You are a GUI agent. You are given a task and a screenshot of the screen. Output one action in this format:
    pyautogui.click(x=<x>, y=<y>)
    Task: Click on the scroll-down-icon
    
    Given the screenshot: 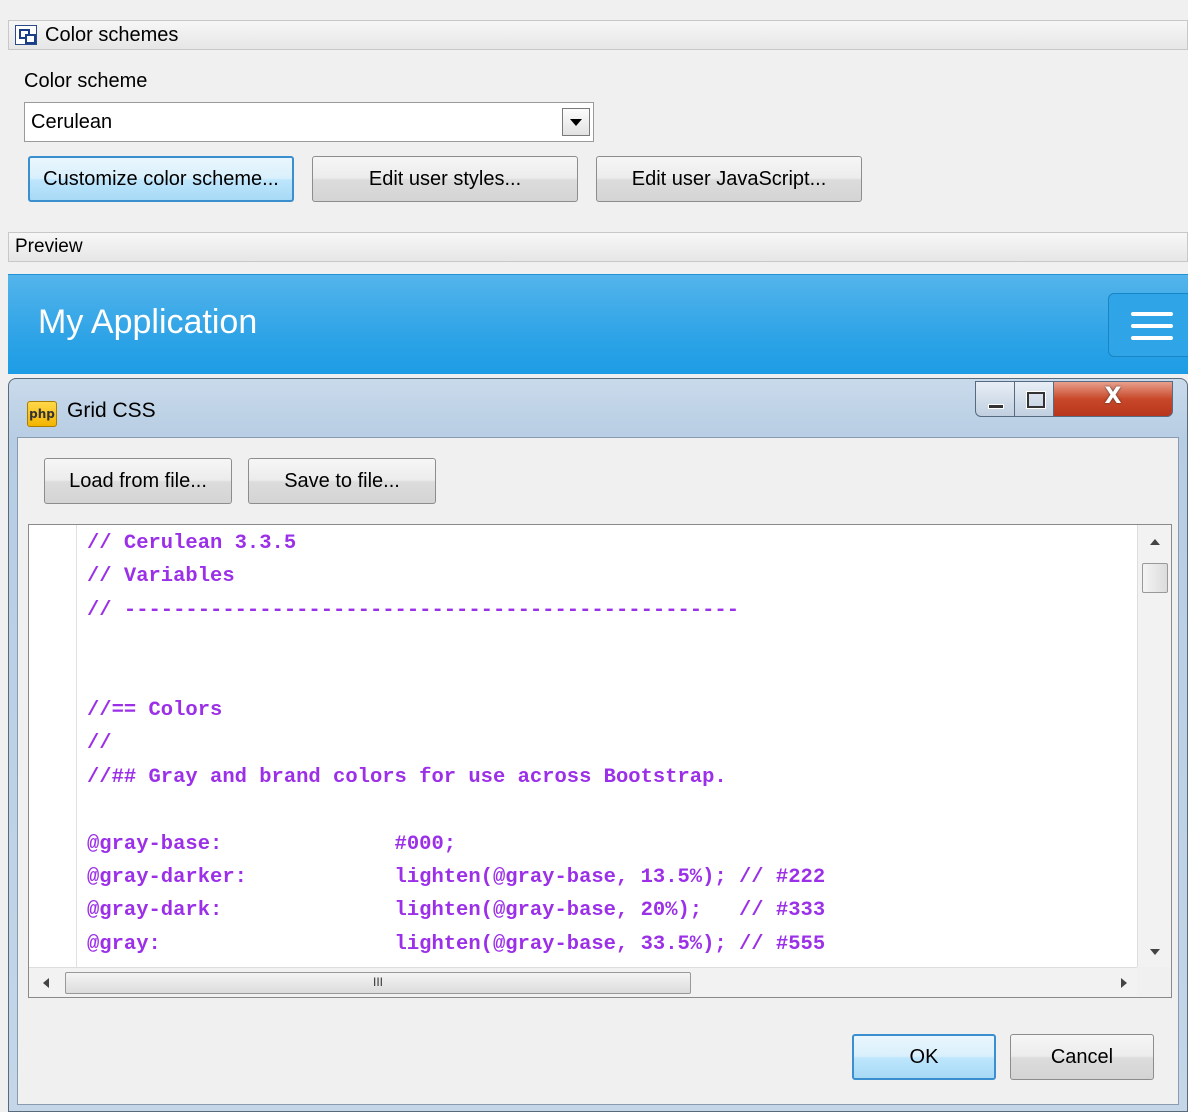 What is the action you would take?
    pyautogui.click(x=1155, y=952)
    